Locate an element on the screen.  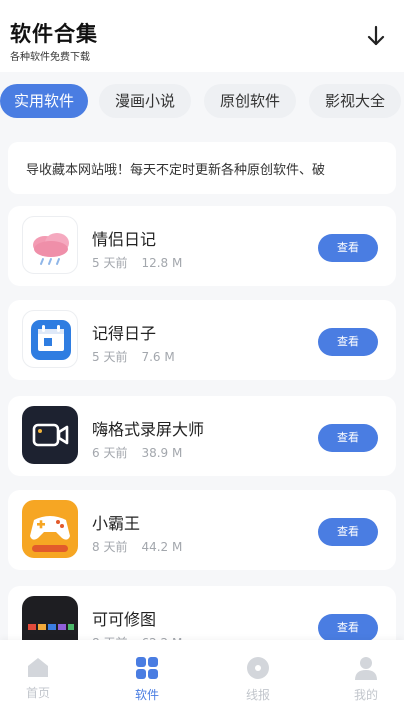
app-update-time: 8 天前 is located at coordinates (110, 547).